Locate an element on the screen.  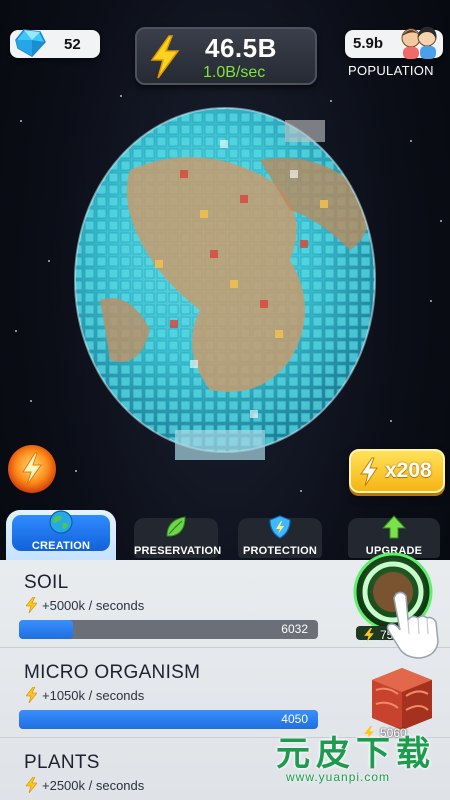
population-label: POPULATION is located at coordinates (391, 70).